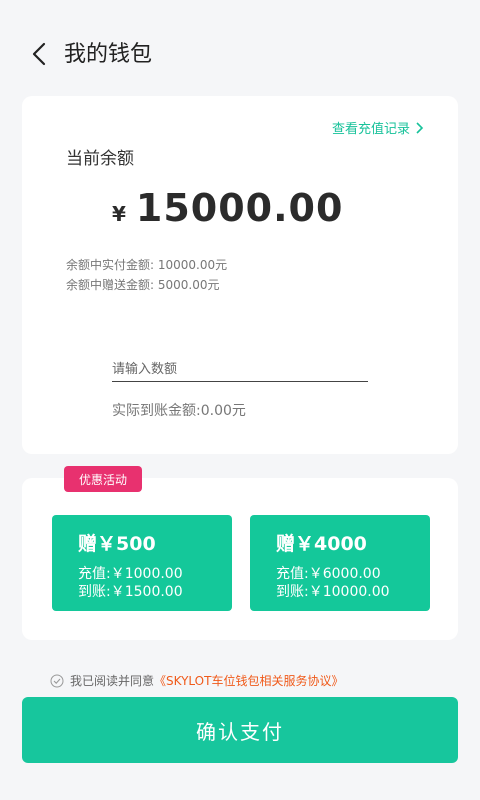  I want to click on balance-label: 当前余额, so click(100, 159).